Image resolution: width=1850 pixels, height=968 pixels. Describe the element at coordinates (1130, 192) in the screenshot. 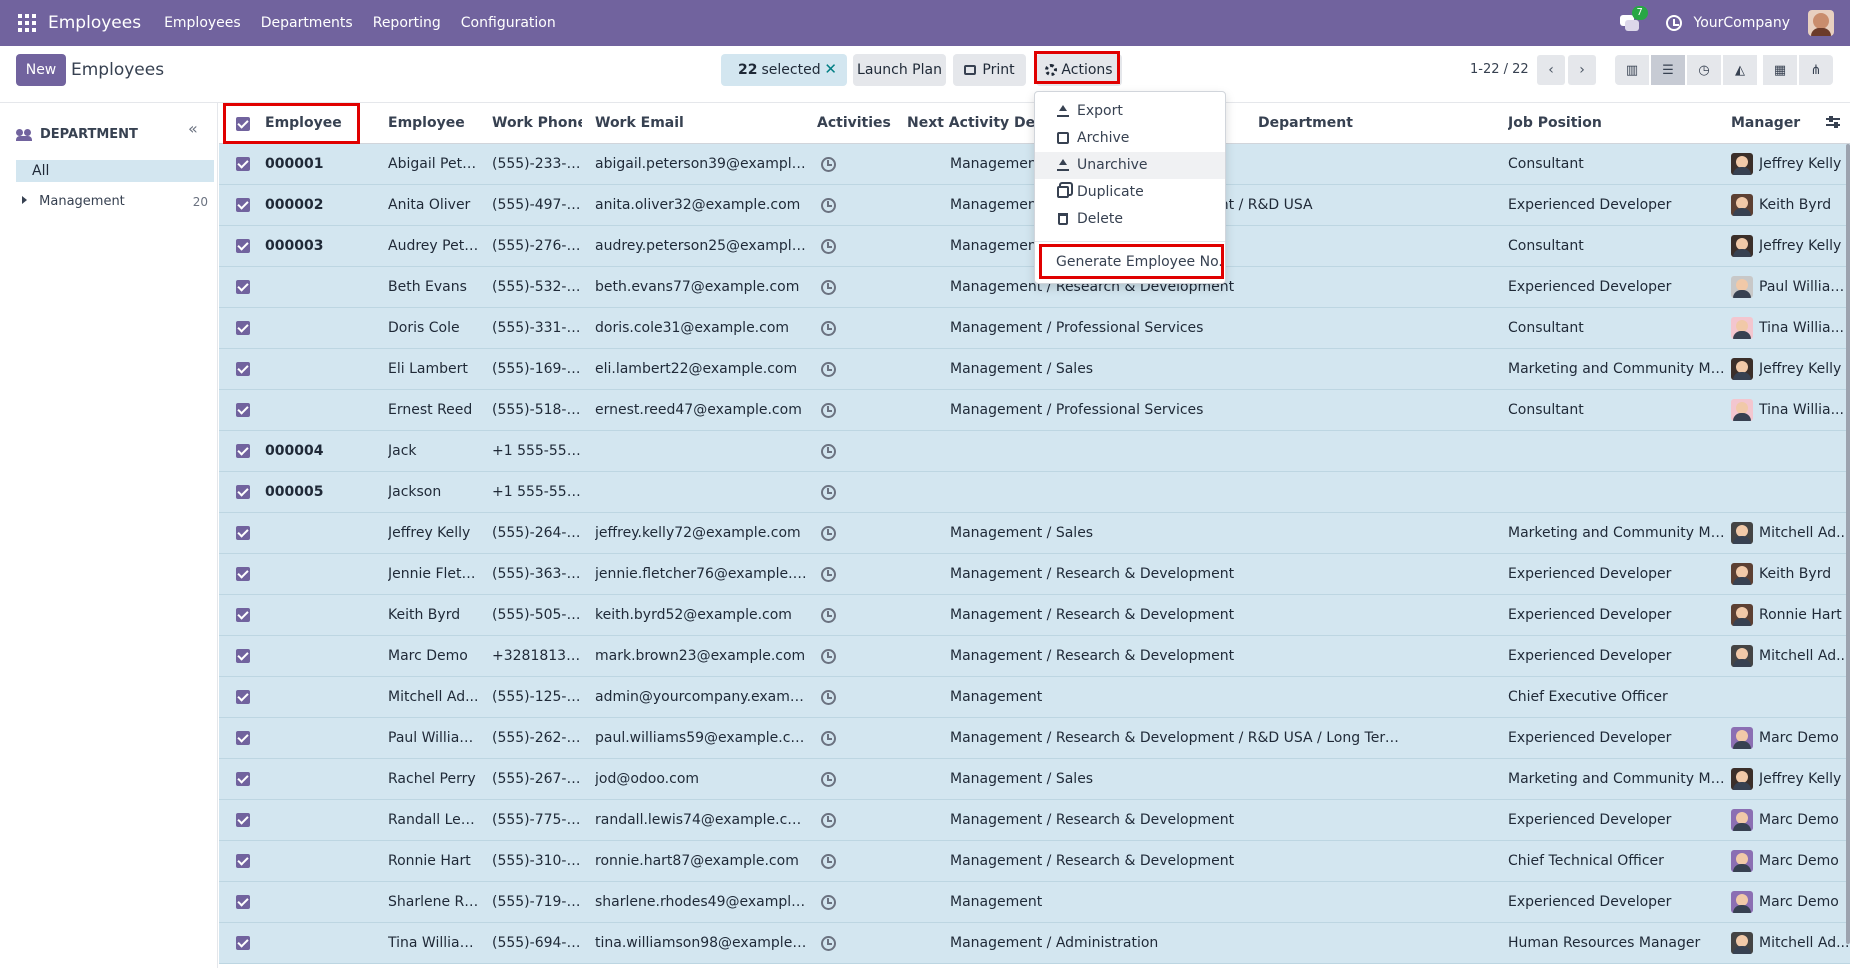

I see `menu-item-duplicate: Duplicate` at that location.